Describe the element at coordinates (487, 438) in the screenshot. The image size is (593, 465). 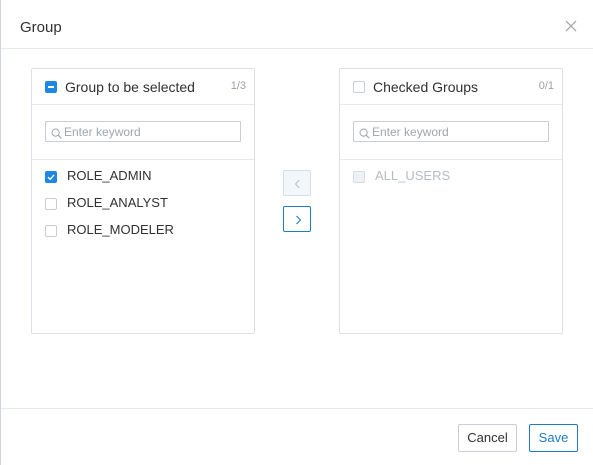
I see `cancel-button: Cancel` at that location.